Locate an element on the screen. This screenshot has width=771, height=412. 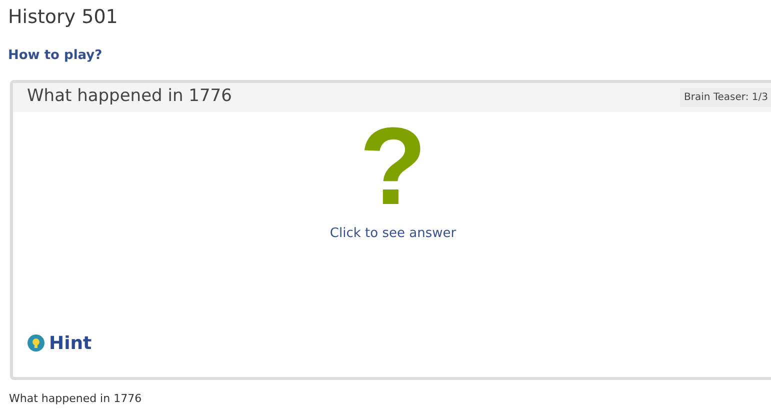
question-title: What happened in 1776 is located at coordinates (129, 96).